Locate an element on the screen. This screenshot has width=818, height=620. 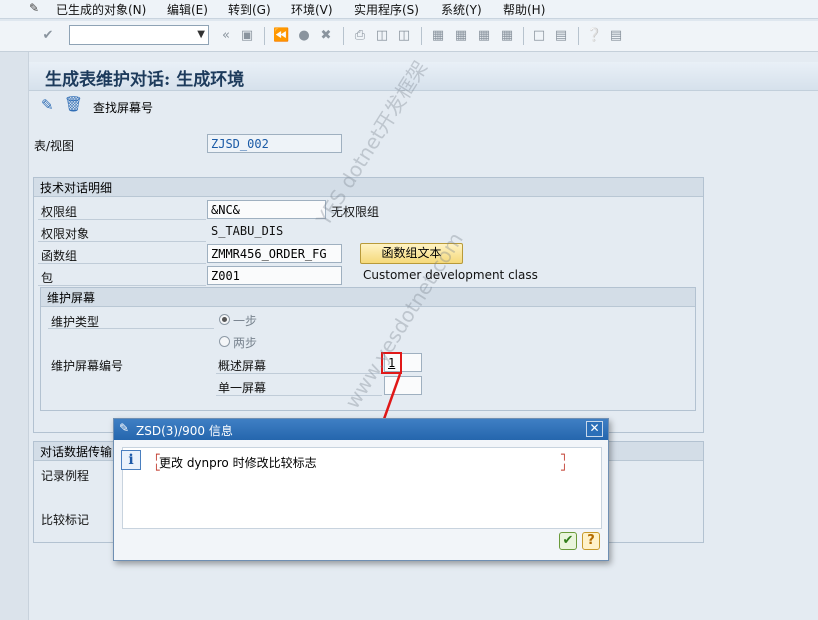
function-group-label: 函数组 is located at coordinates (59, 256).